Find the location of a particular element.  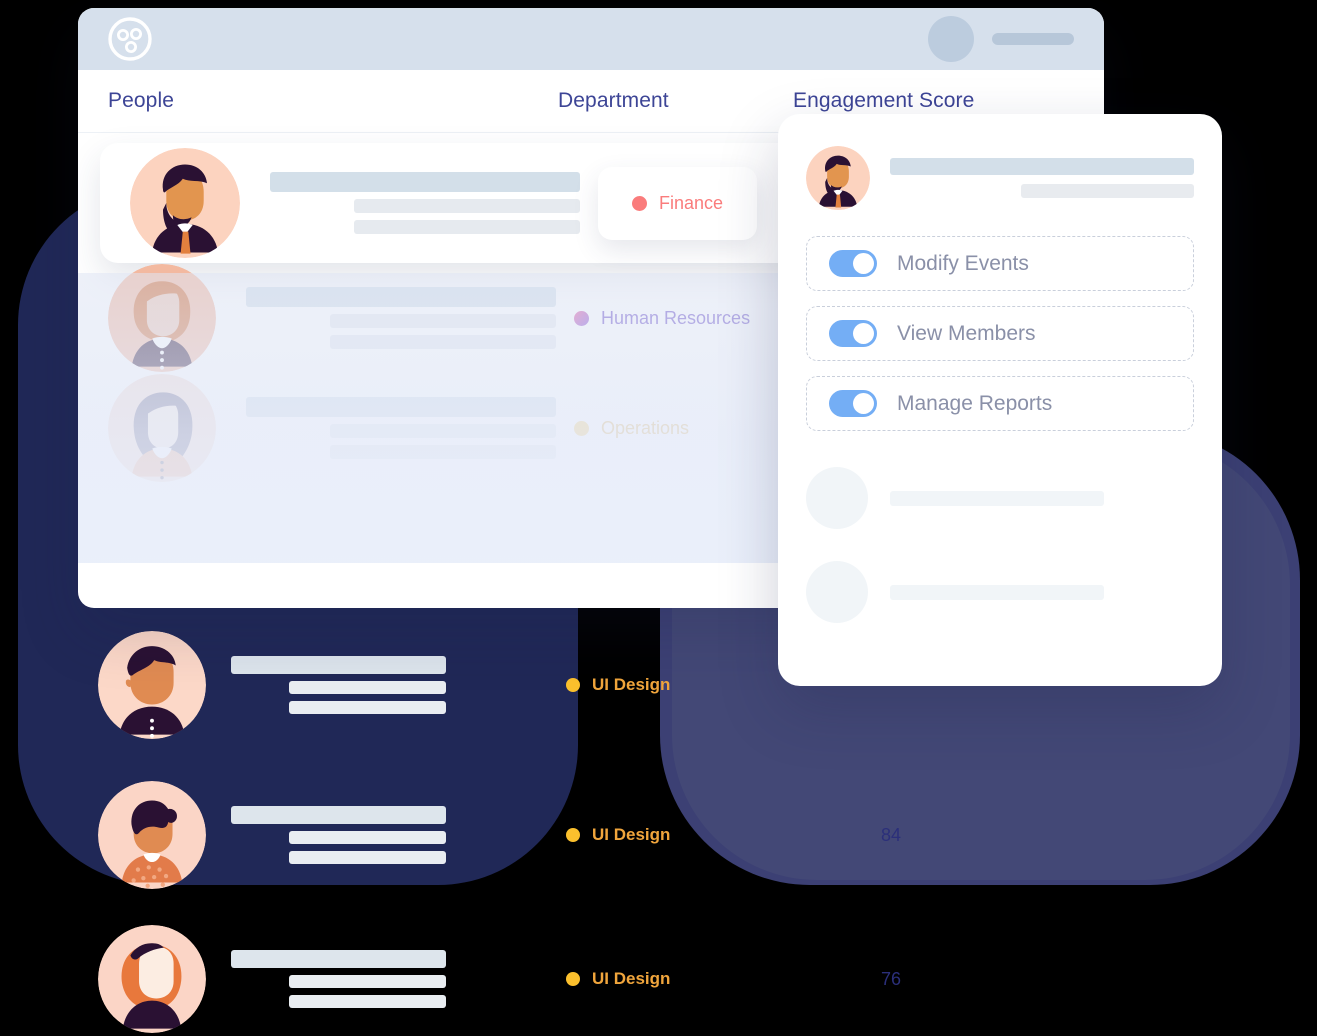

permission-row-view-members: View Members is located at coordinates (1000, 333).